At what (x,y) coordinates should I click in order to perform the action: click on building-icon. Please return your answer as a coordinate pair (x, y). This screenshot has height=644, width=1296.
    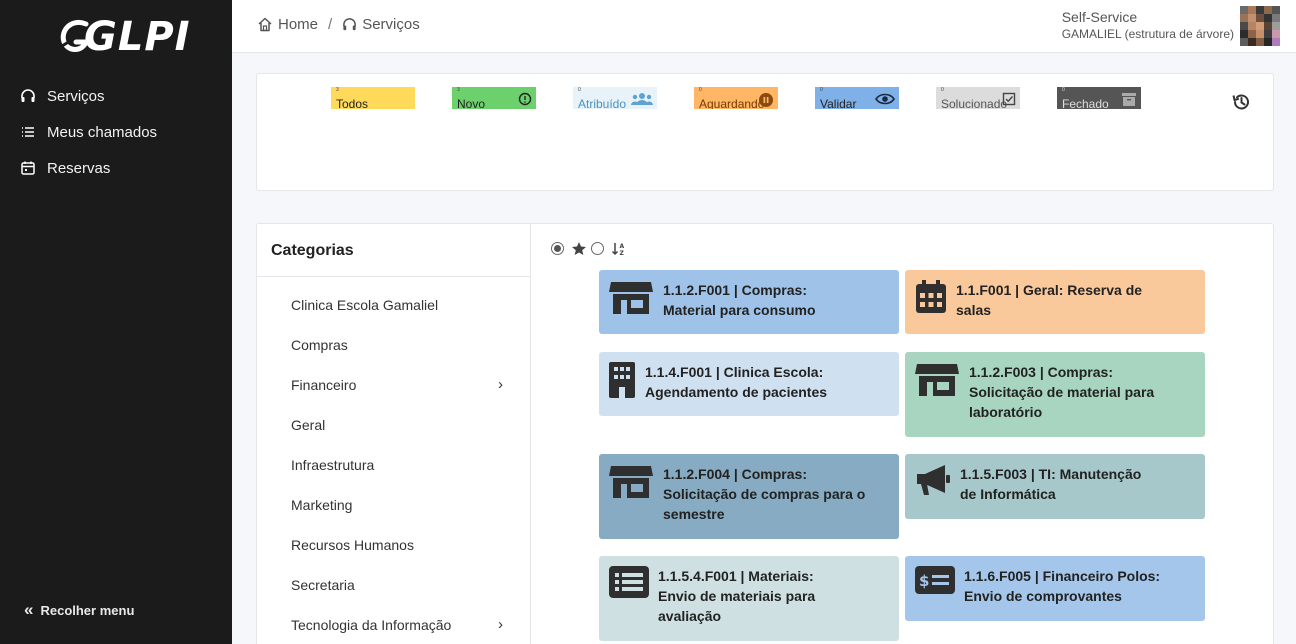
    Looking at the image, I should click on (622, 380).